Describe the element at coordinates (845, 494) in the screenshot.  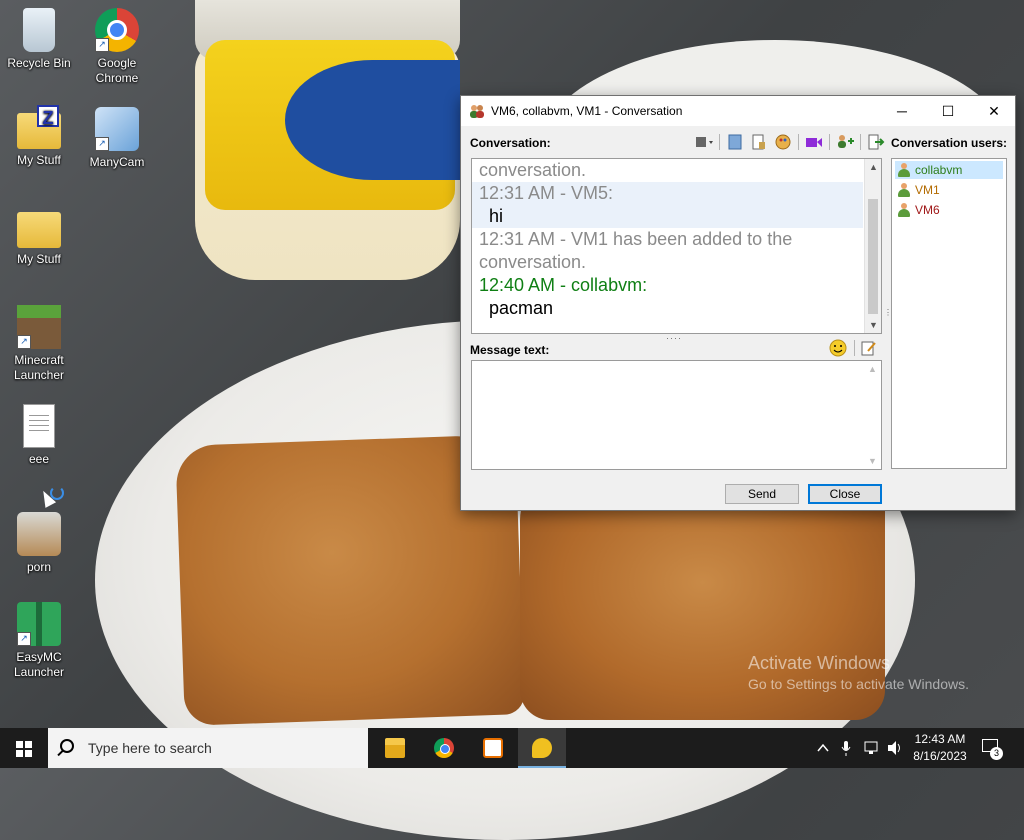
I see `close-button: Close` at that location.